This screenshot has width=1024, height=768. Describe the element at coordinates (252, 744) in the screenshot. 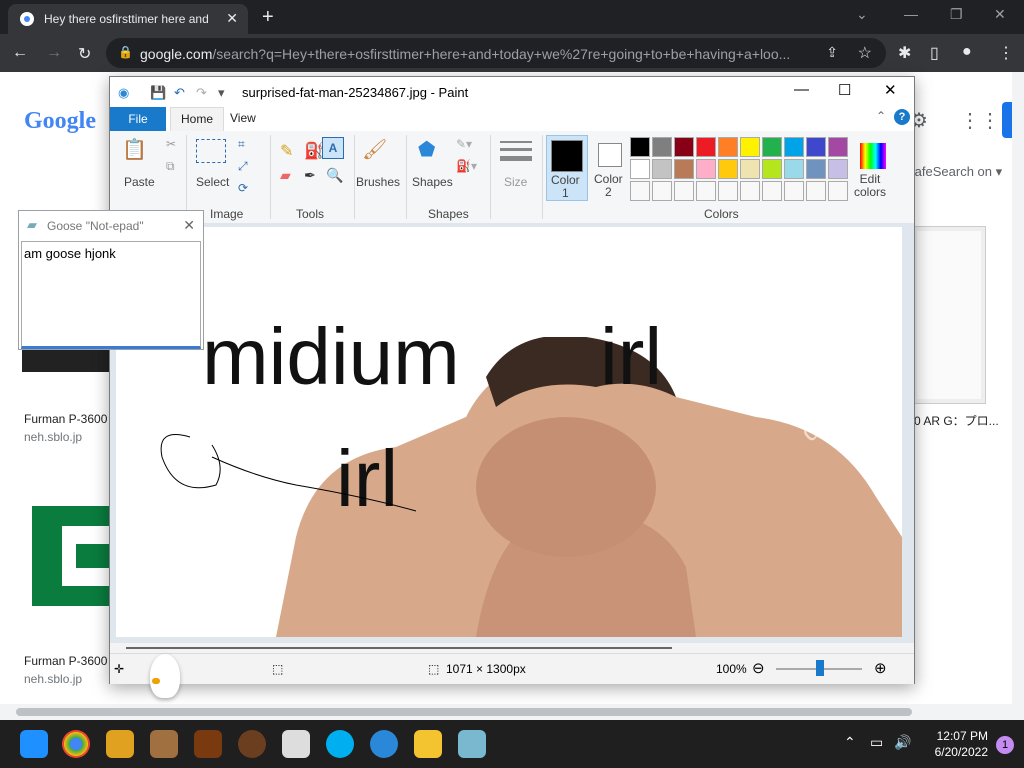

I see `coffee-app-icon` at that location.